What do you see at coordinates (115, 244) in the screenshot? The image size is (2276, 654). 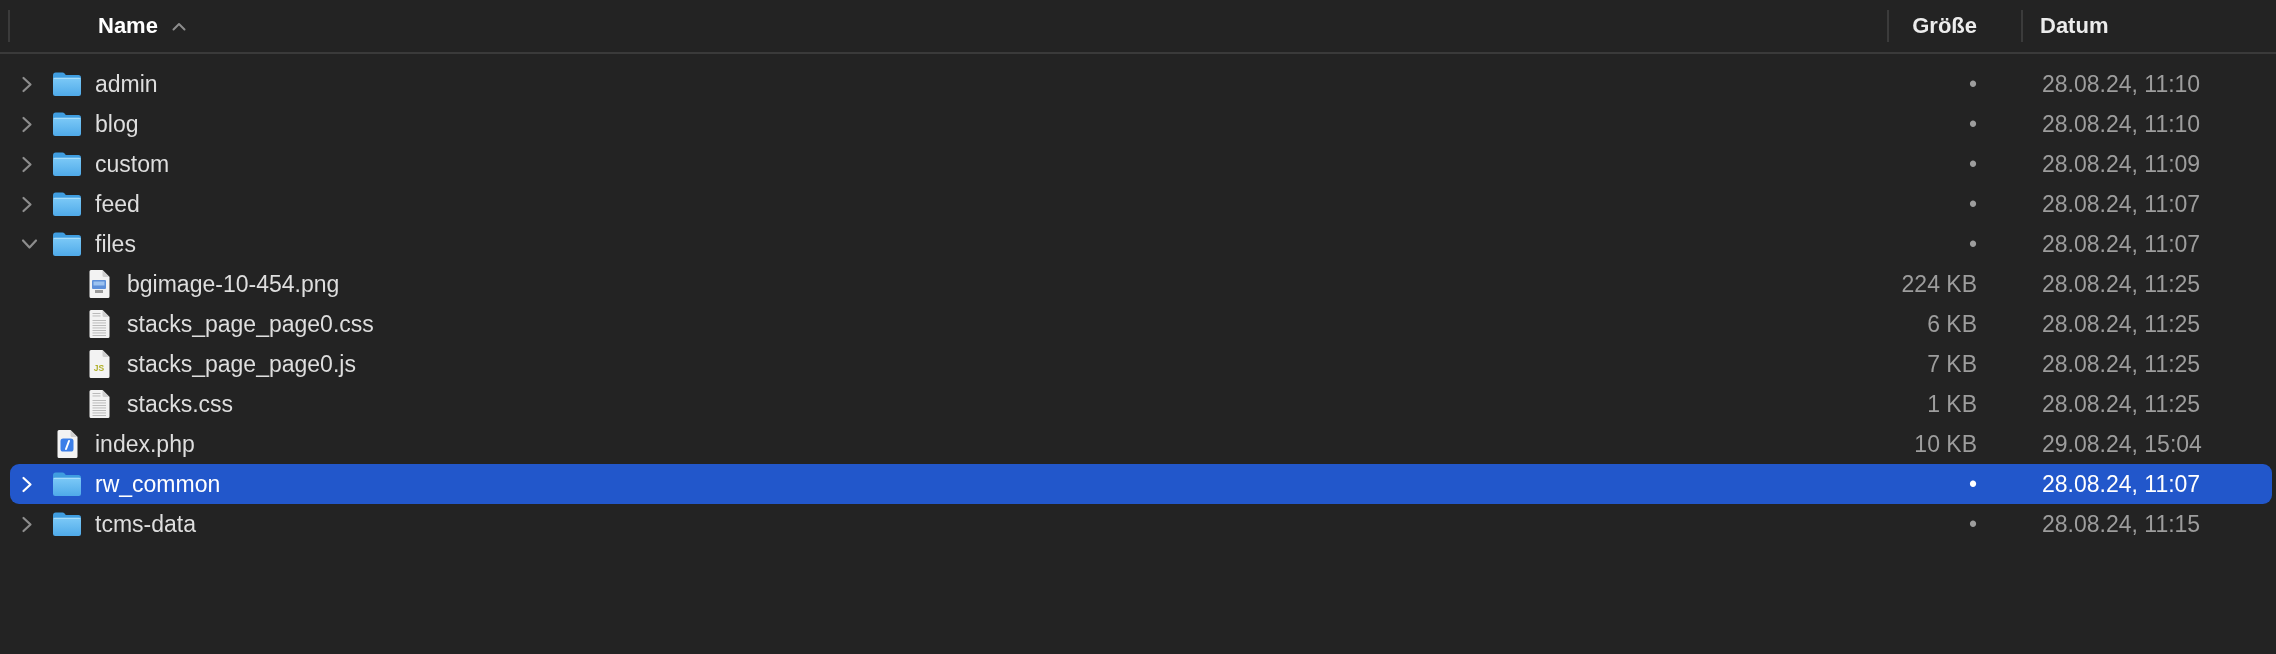 I see `folder-name: files` at bounding box center [115, 244].